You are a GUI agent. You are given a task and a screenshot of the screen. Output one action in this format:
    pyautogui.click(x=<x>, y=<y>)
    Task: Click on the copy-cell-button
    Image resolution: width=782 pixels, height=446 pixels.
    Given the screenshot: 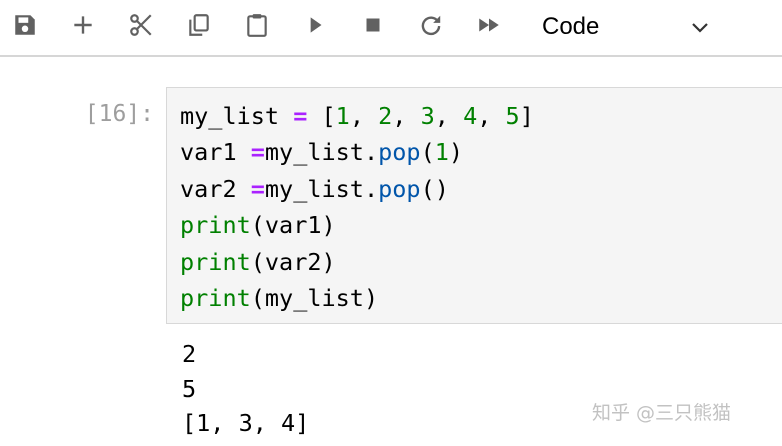 What is the action you would take?
    pyautogui.click(x=199, y=25)
    